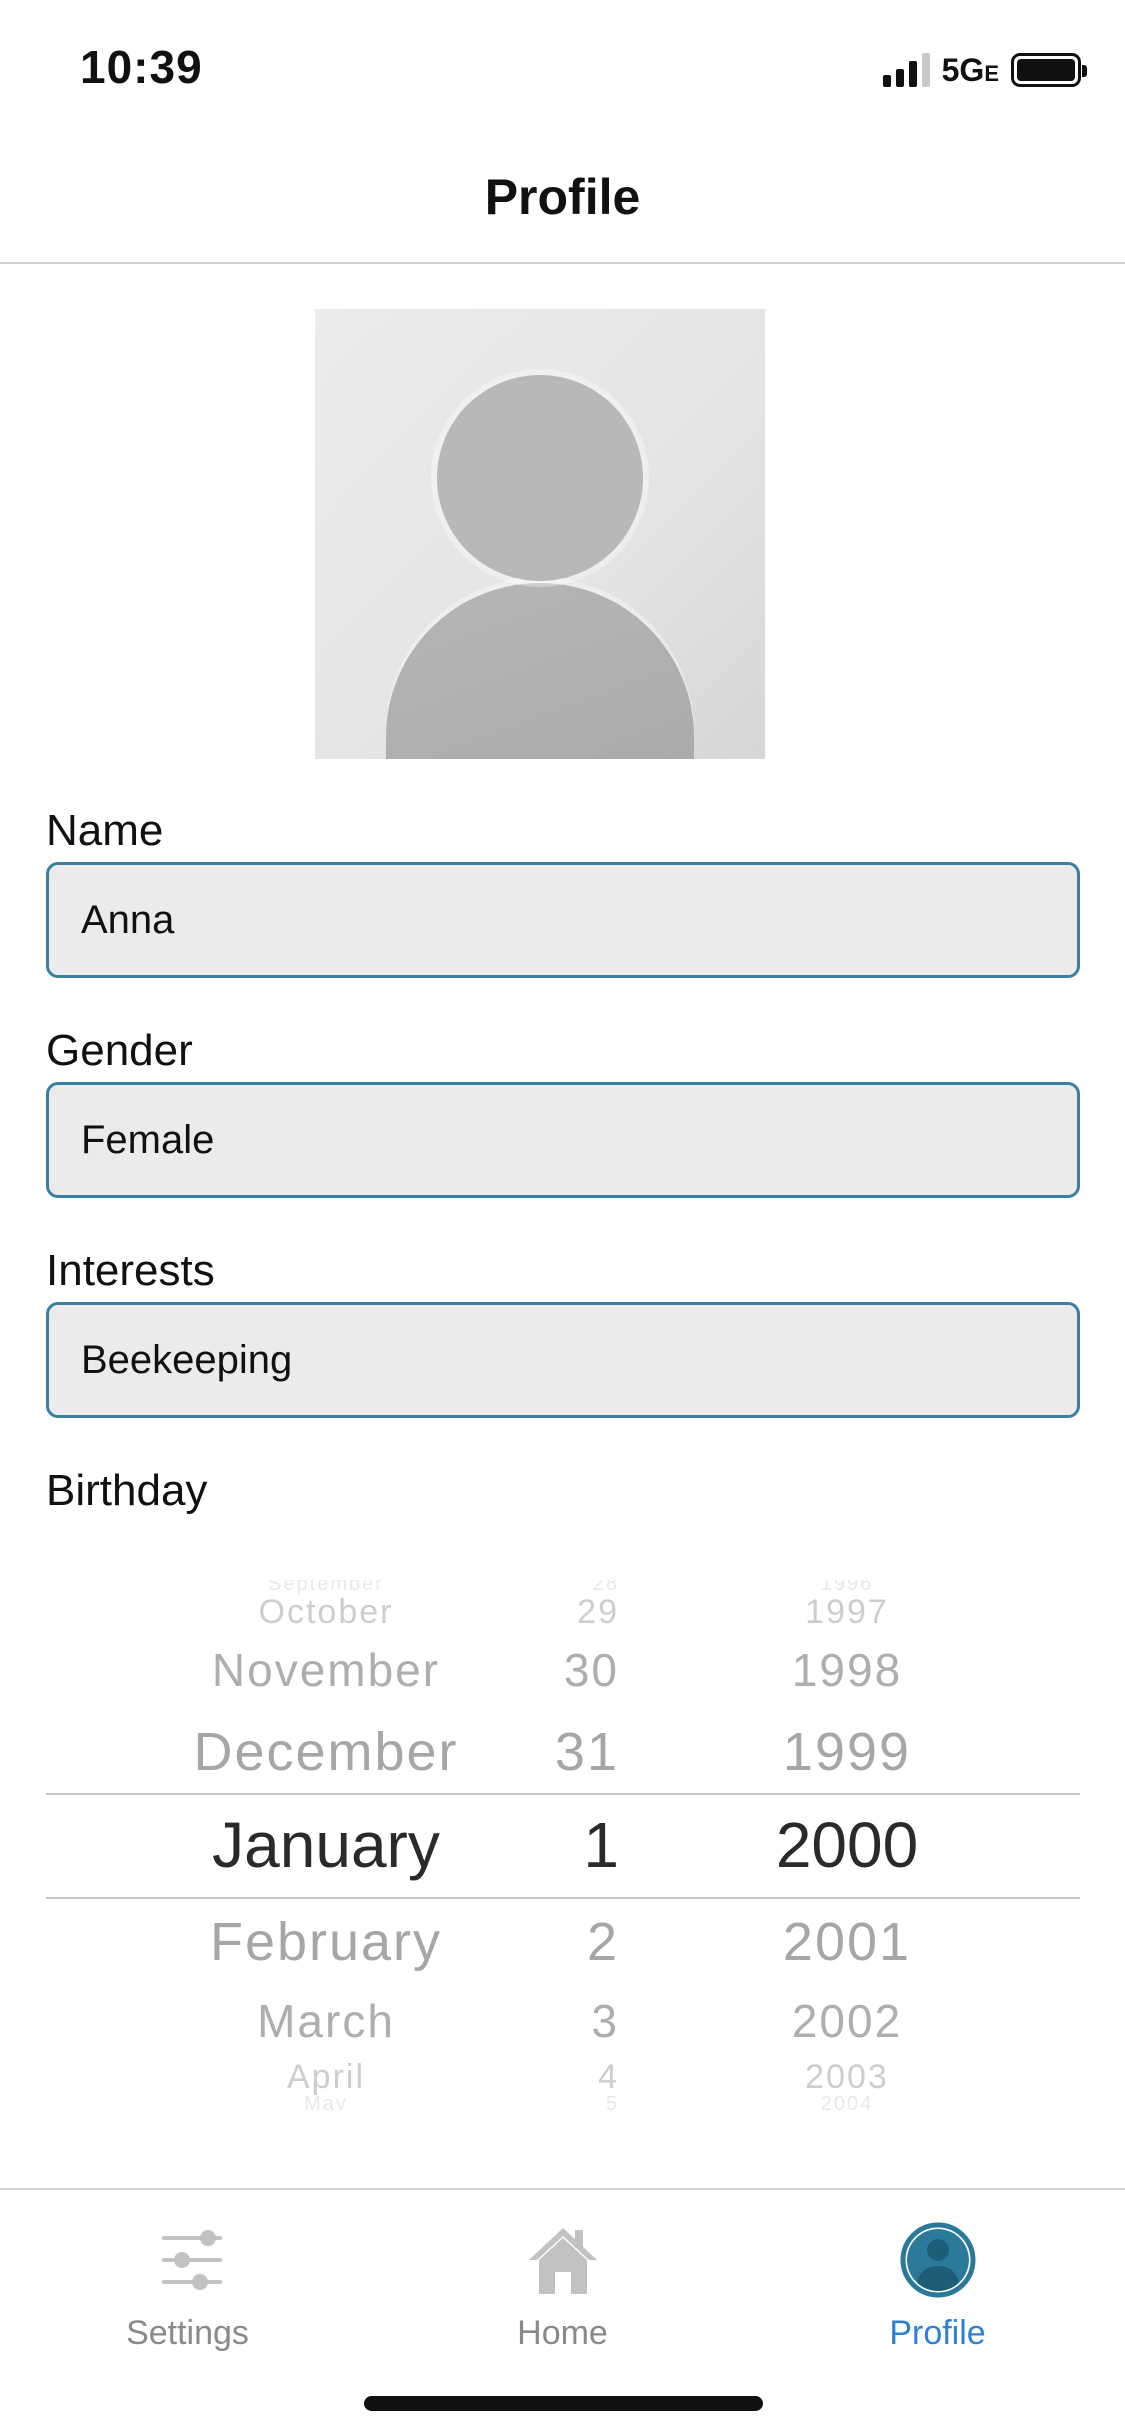 This screenshot has height=2436, width=1125. What do you see at coordinates (838, 2102) in the screenshot?
I see `picker-year-option: 2004` at bounding box center [838, 2102].